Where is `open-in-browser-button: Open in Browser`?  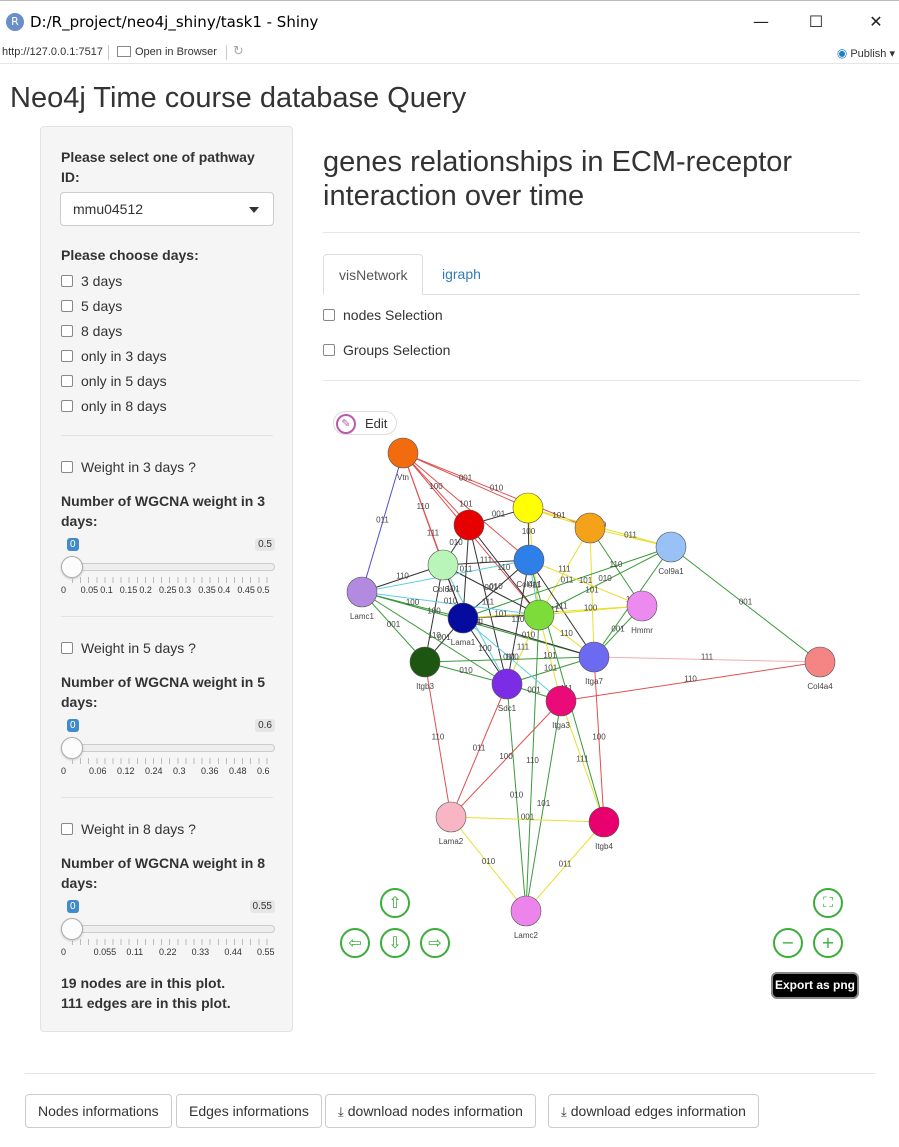
open-in-browser-button: Open in Browser is located at coordinates (167, 52).